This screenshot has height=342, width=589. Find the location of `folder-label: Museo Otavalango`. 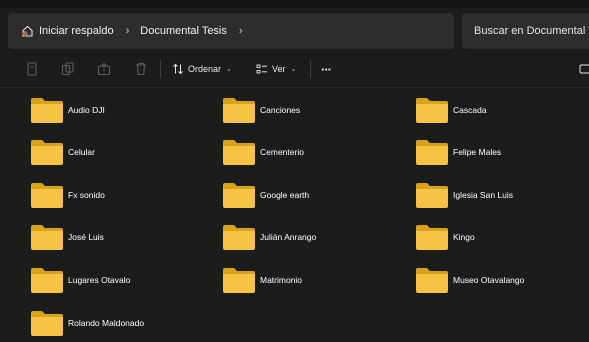

folder-label: Museo Otavalango is located at coordinates (489, 280).